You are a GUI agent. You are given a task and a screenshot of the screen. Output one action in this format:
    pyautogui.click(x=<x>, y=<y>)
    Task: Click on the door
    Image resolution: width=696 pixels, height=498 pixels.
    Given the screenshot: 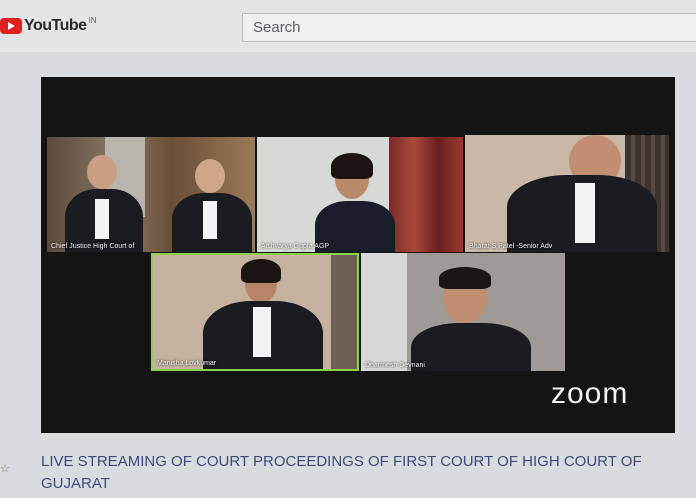 What is the action you would take?
    pyautogui.click(x=344, y=312)
    